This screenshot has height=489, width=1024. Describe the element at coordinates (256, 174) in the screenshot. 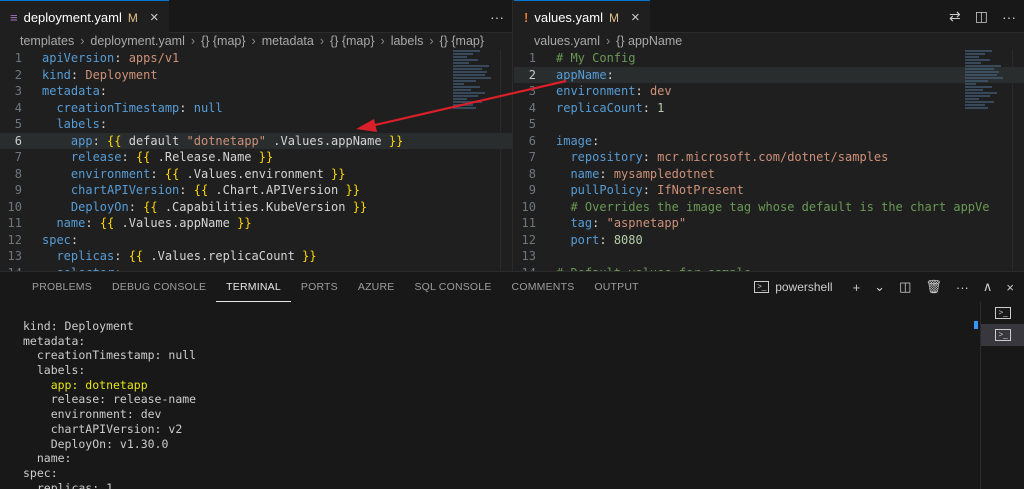

I see `code-line: 8 environment: {{ .Values.environment }}` at that location.